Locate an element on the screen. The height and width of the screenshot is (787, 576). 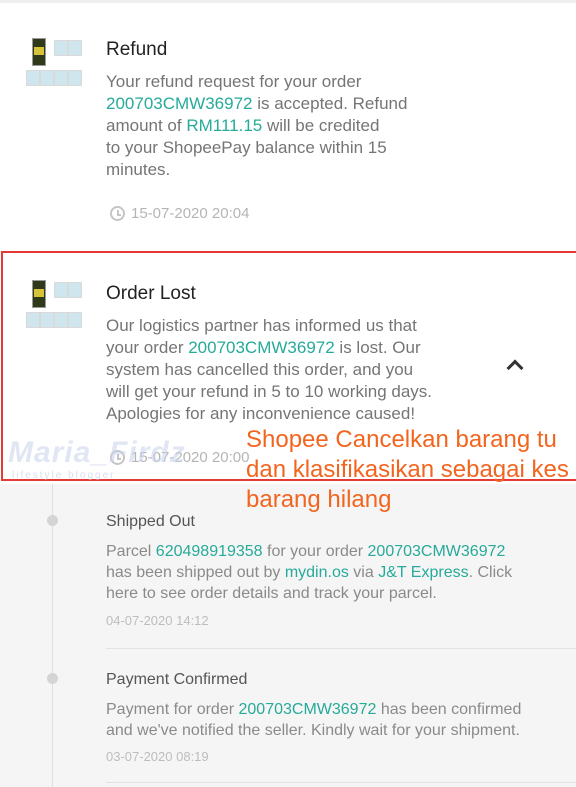
timeline-line is located at coordinates (52, 635).